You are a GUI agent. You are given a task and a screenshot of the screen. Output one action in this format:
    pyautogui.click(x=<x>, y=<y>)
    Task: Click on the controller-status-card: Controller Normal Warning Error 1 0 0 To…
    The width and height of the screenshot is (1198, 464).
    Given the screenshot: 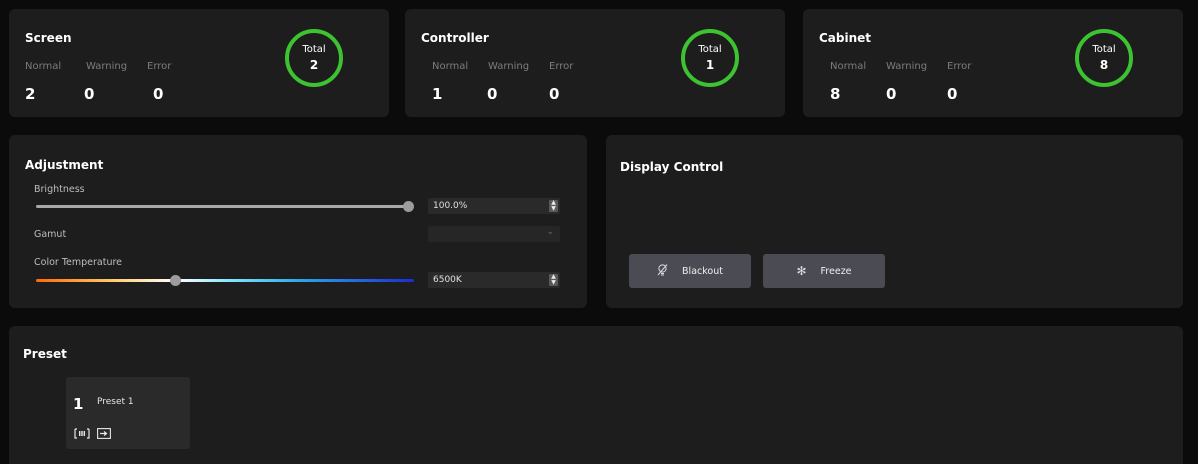 What is the action you would take?
    pyautogui.click(x=595, y=63)
    